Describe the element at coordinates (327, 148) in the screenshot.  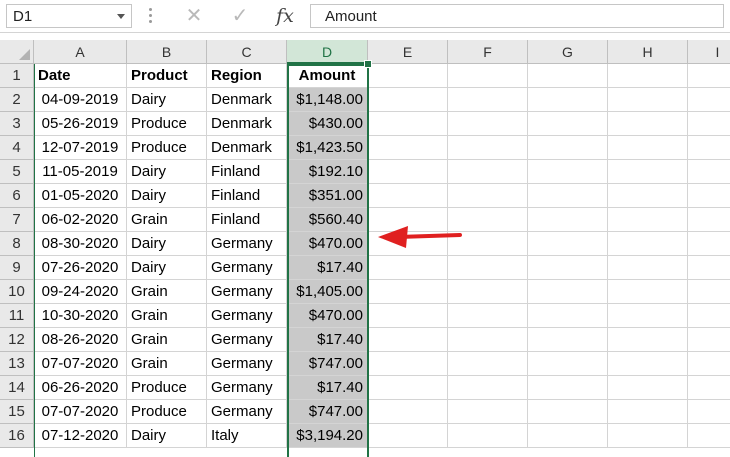
I see `cell-d4: $1,423.50` at that location.